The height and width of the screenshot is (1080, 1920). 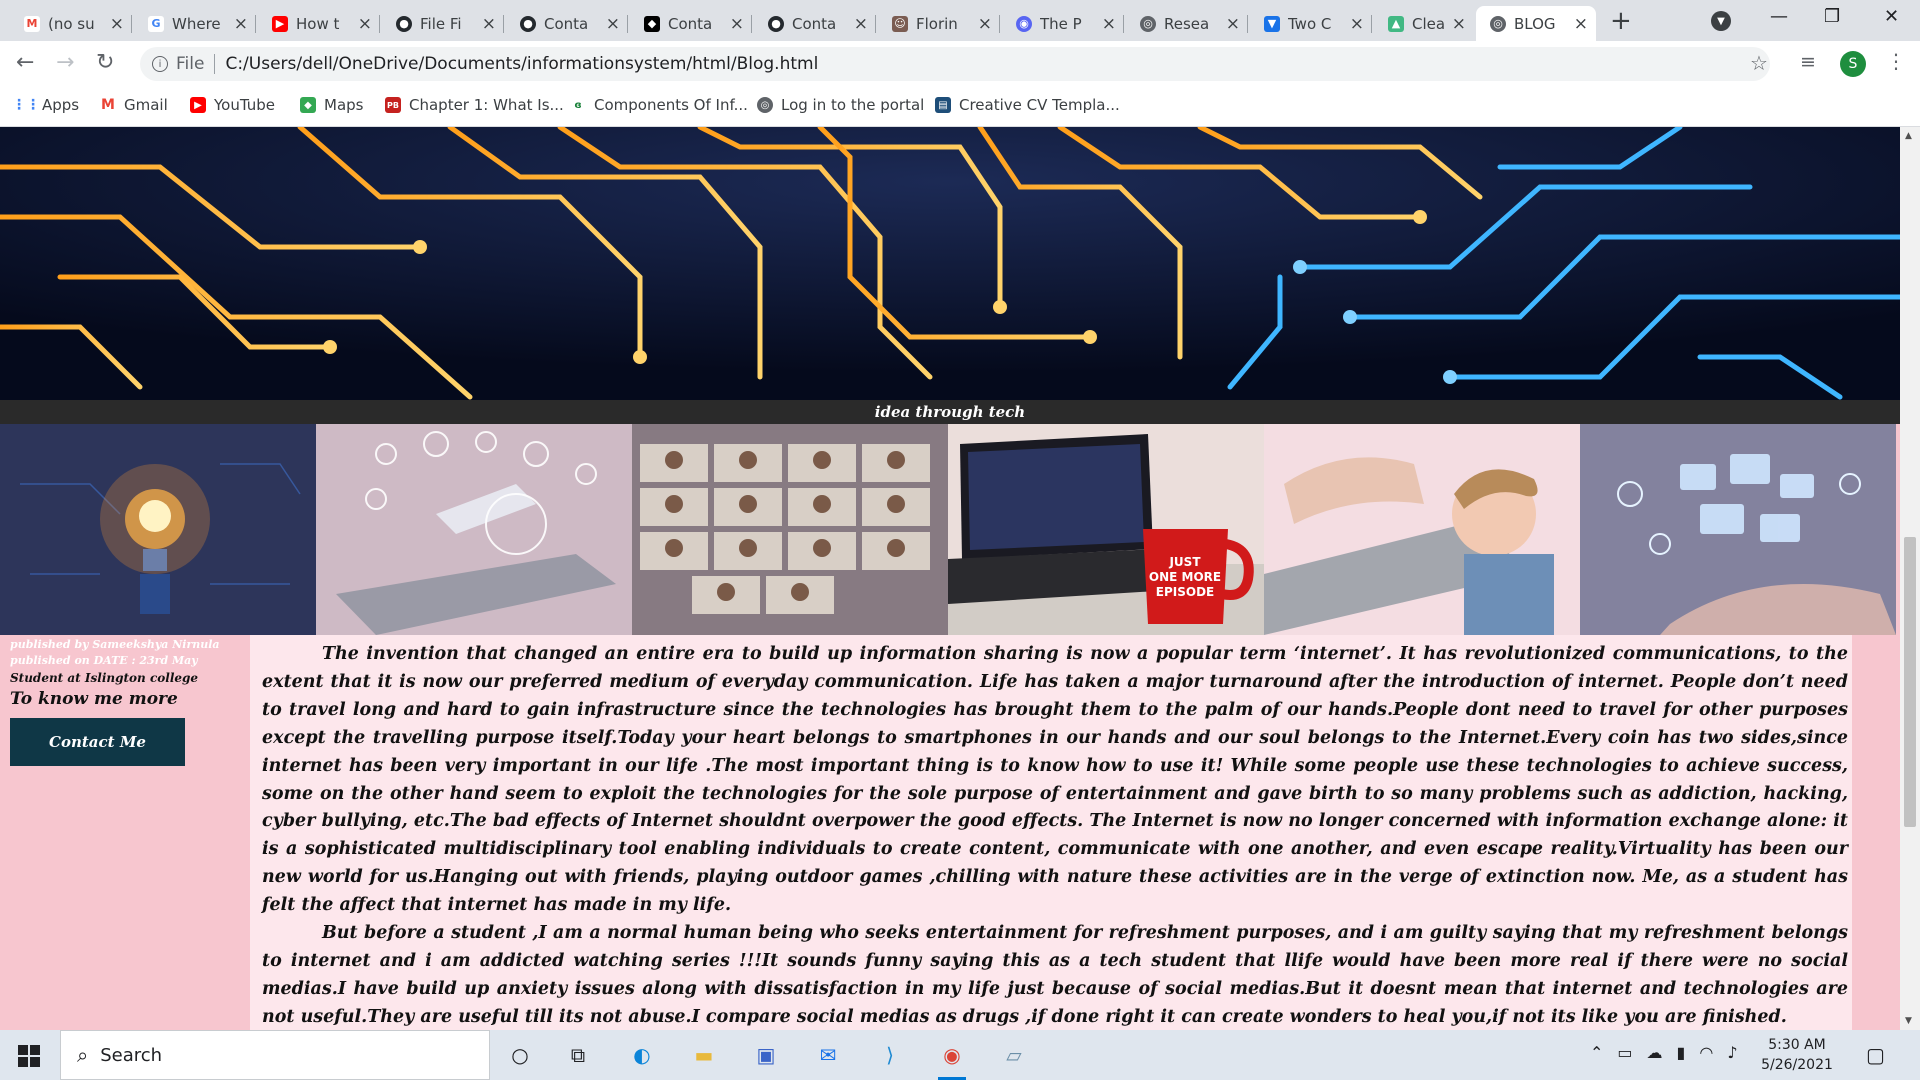 I want to click on new-tab-button: +, so click(x=1621, y=21).